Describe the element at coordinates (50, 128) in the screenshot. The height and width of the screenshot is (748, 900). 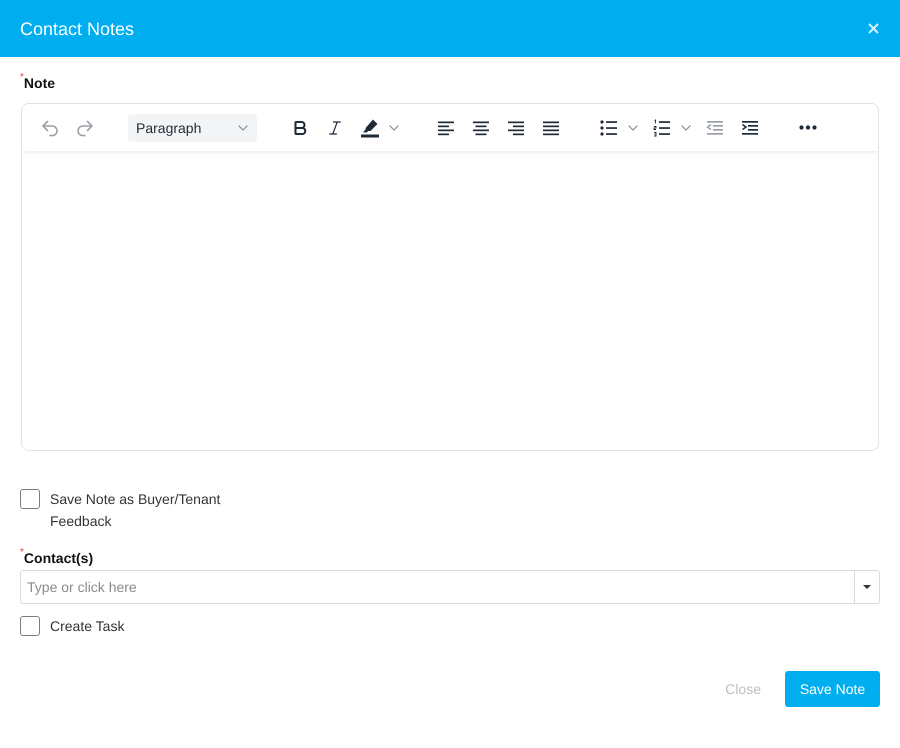
I see `undo-icon` at that location.